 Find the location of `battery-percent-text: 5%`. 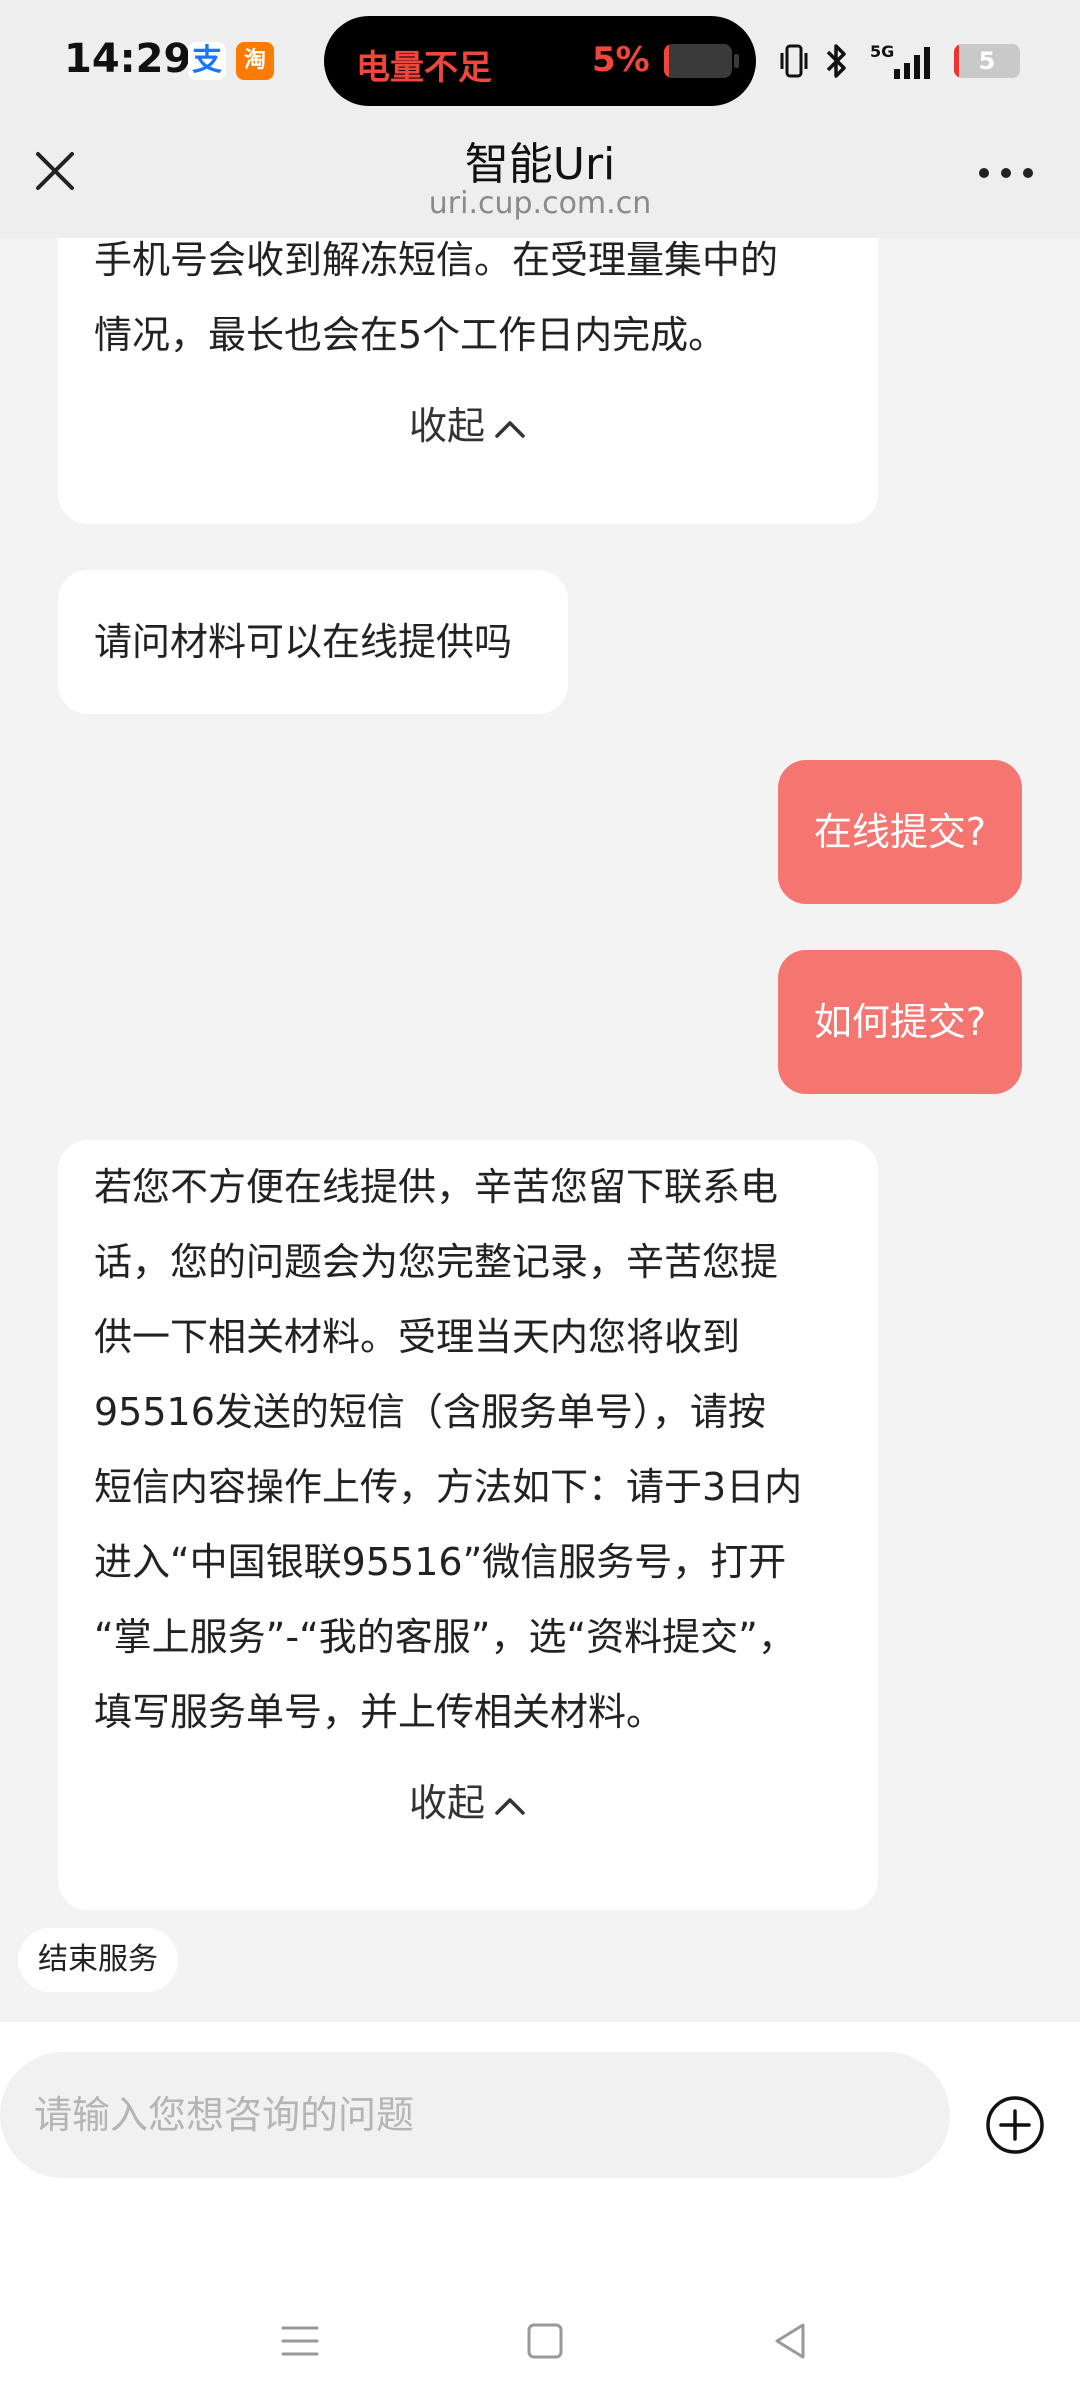

battery-percent-text: 5% is located at coordinates (621, 60).